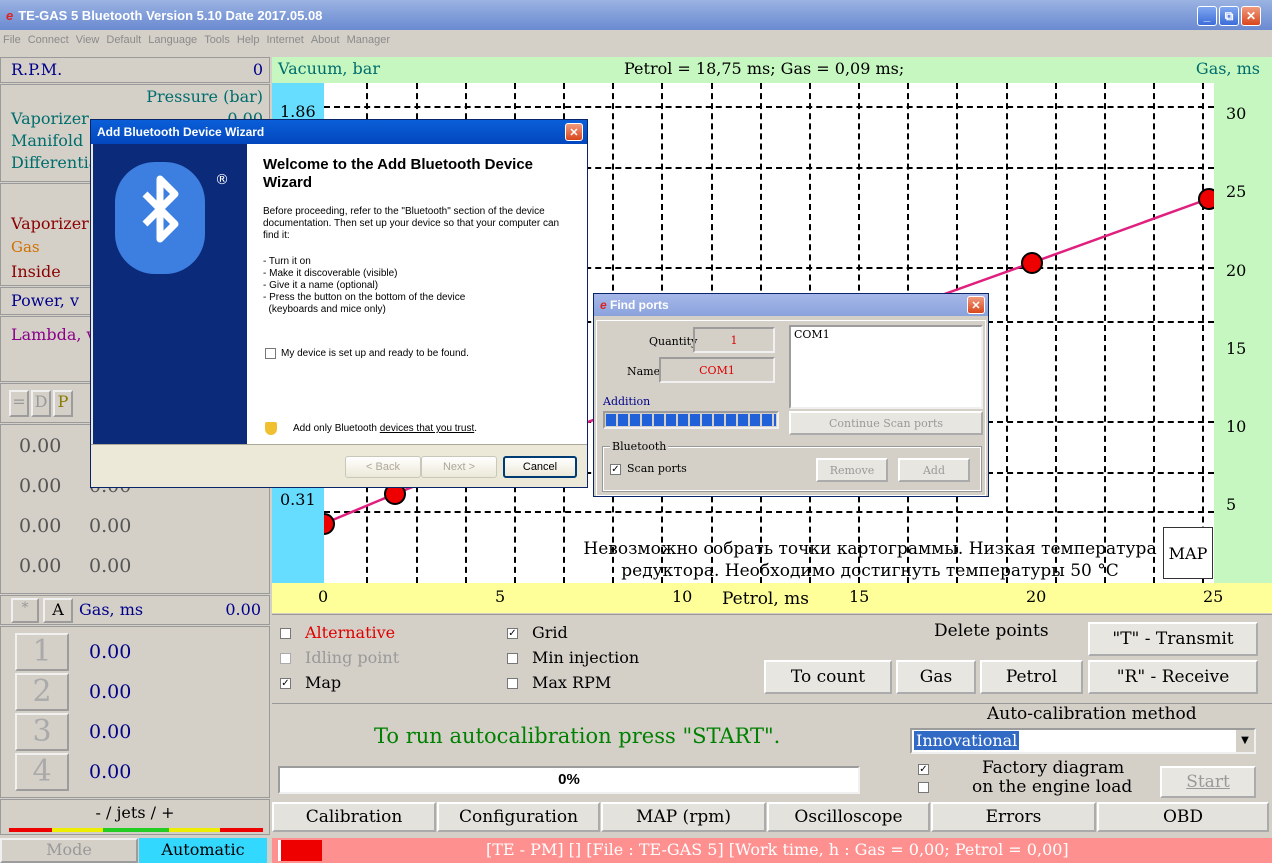 The image size is (1272, 863). I want to click on shield-icon, so click(271, 428).